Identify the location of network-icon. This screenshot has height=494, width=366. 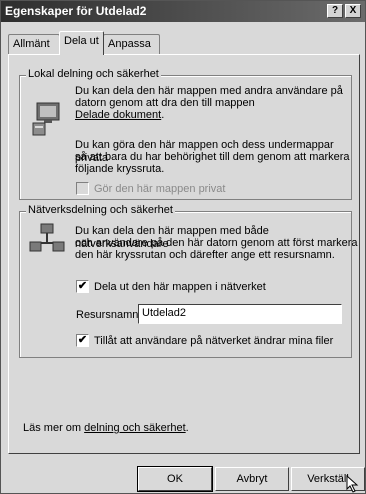
(47, 237).